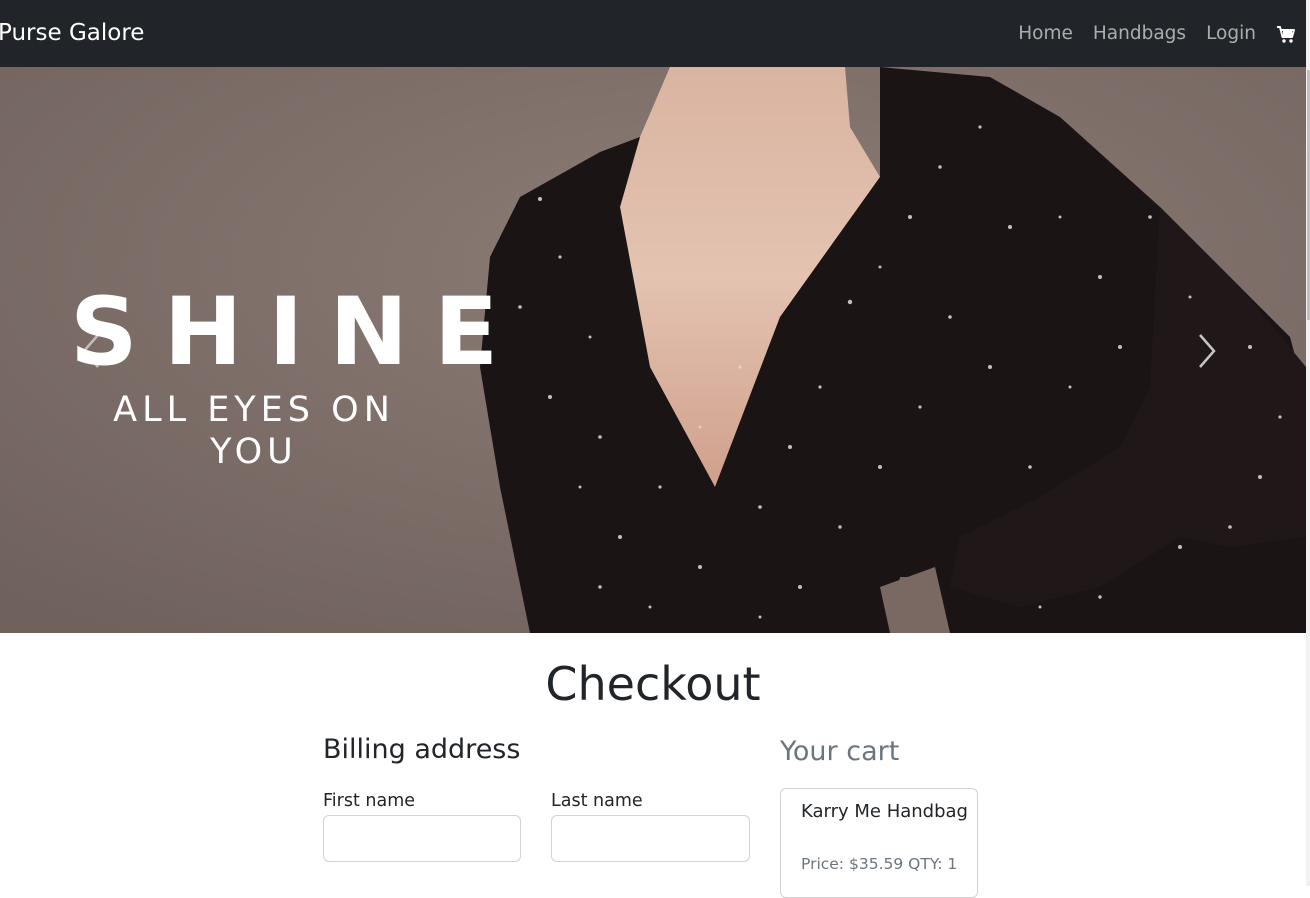 This screenshot has width=1310, height=898. Describe the element at coordinates (876, 864) in the screenshot. I see `cart-item-price: $35.59` at that location.